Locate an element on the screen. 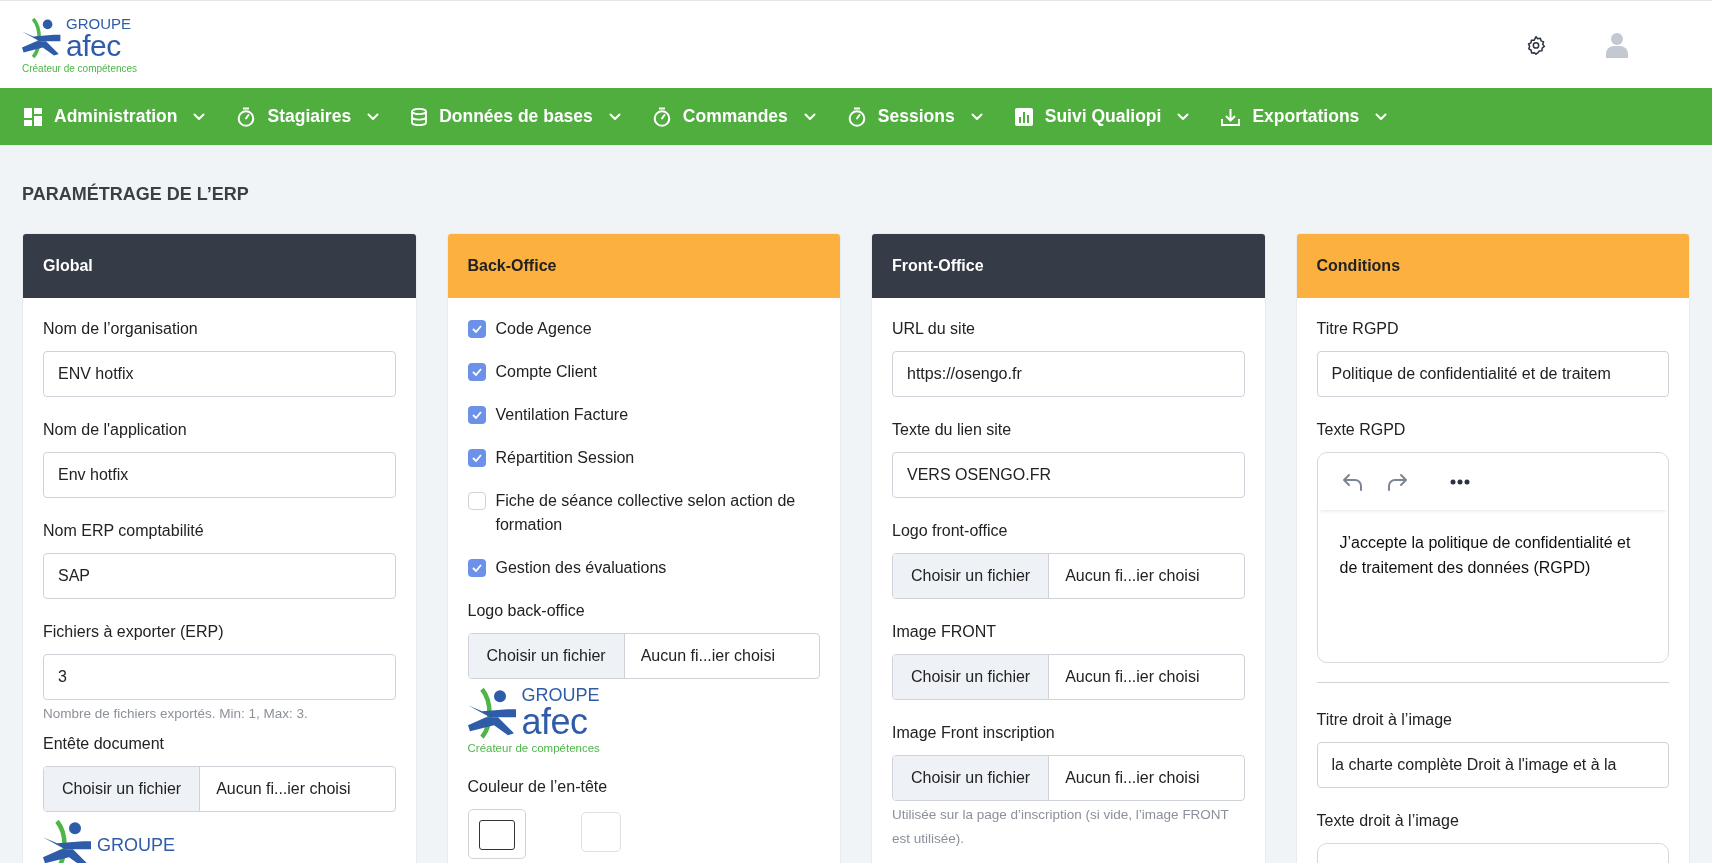  undo-icon is located at coordinates (1352, 481).